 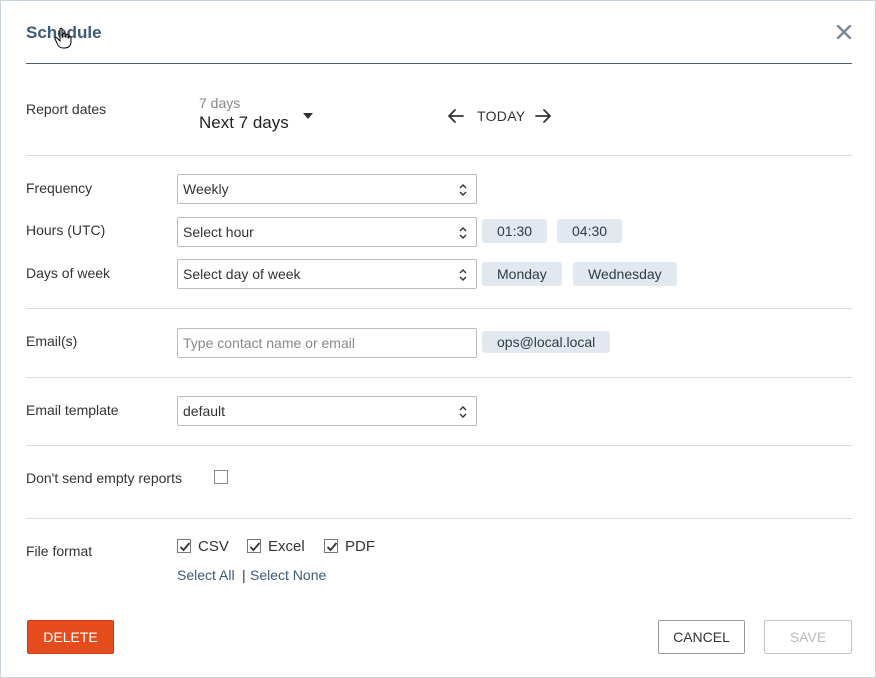 I want to click on empty-reports-label: Don't send empty reports, so click(x=104, y=478).